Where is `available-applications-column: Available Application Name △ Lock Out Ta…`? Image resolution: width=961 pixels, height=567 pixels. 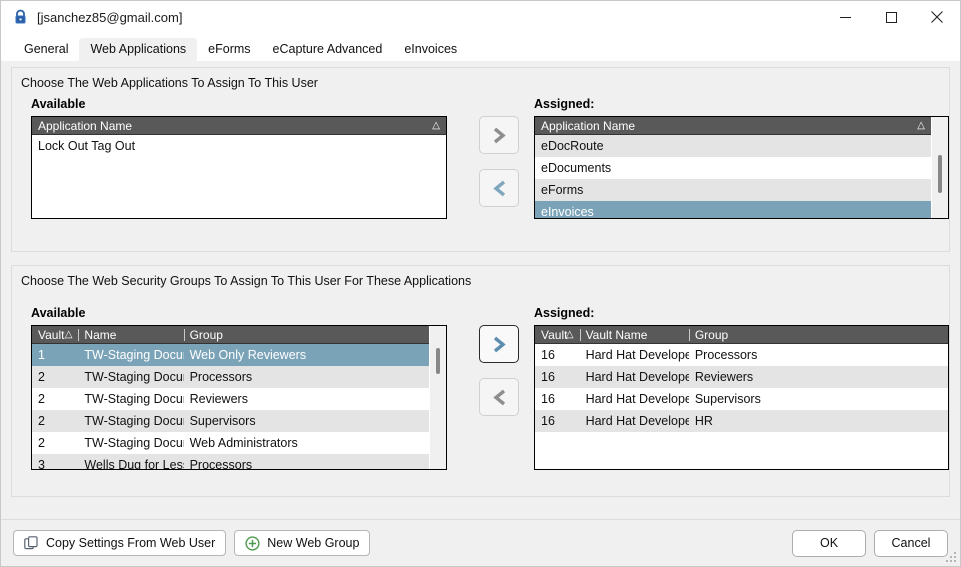 available-applications-column: Available Application Name △ Lock Out Ta… is located at coordinates (248, 158).